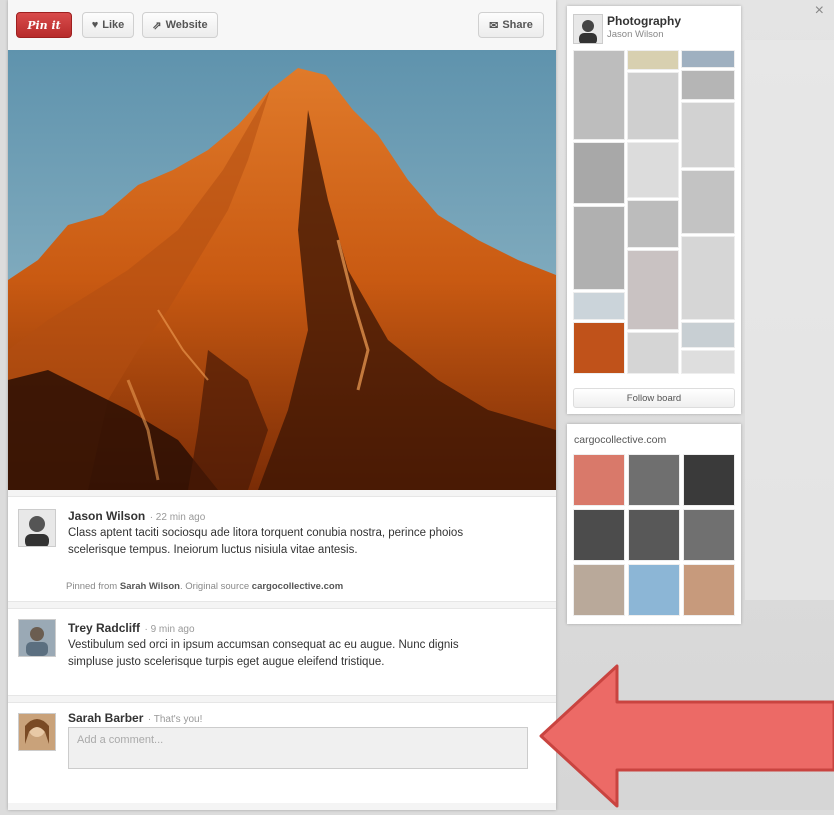  What do you see at coordinates (150, 586) in the screenshot?
I see `pinned-from-user: Sarah Wilson` at bounding box center [150, 586].